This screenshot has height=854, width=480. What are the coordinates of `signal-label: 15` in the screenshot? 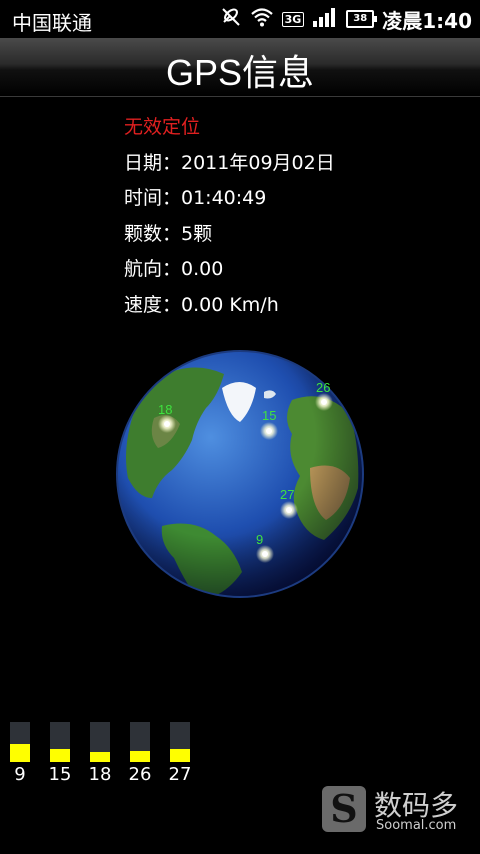 It's located at (60, 774).